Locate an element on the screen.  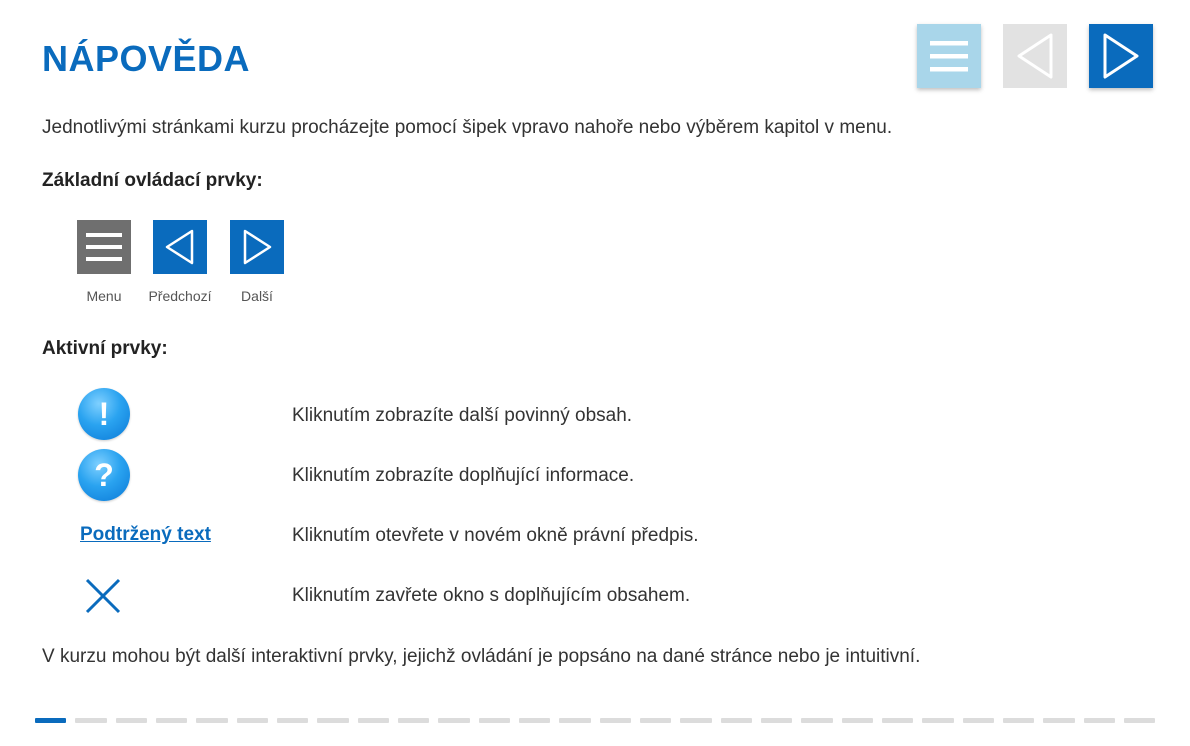
control-next-label: Další is located at coordinates (257, 296).